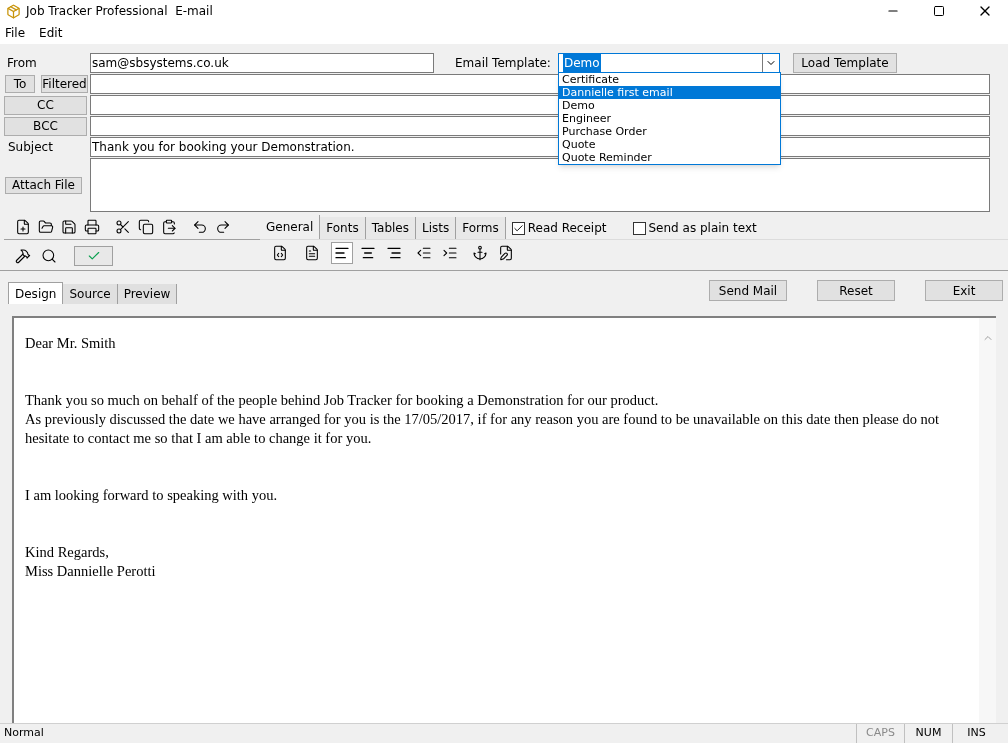 The width and height of the screenshot is (1008, 743). Describe the element at coordinates (483, 429) in the screenshot. I see `body-text: As previously discussed the date we have arranged for you is the 17/05/2017, if for any reason you are found to be unavailable on this date then please do not hesitate to contact me so that I am able to change it for you.` at that location.